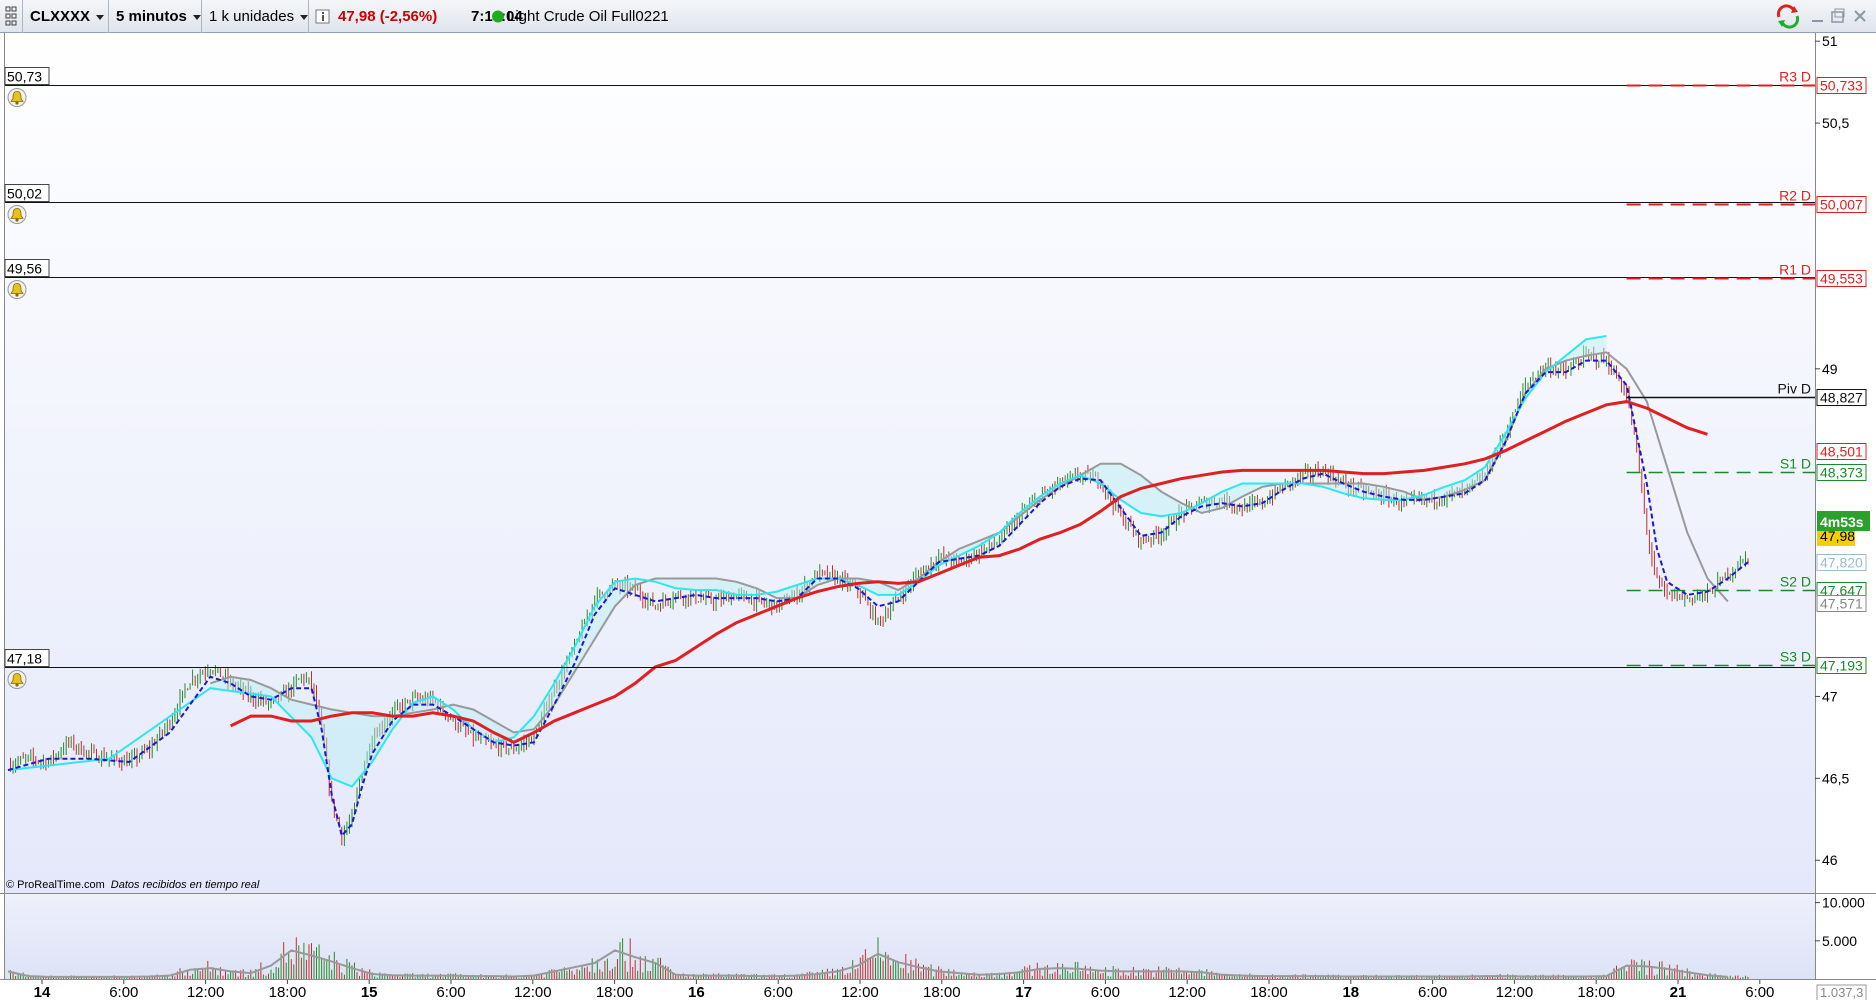  Describe the element at coordinates (1841, 398) in the screenshot. I see `pivot-value: 48,827` at that location.